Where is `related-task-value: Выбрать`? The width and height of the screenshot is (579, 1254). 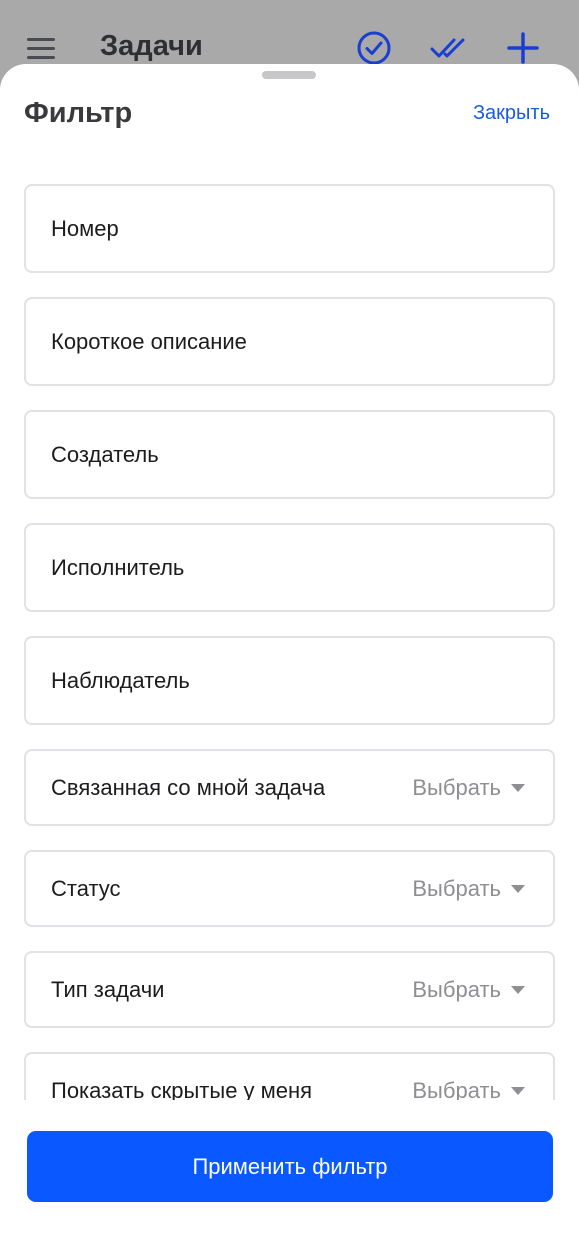 related-task-value: Выбрать is located at coordinates (456, 787).